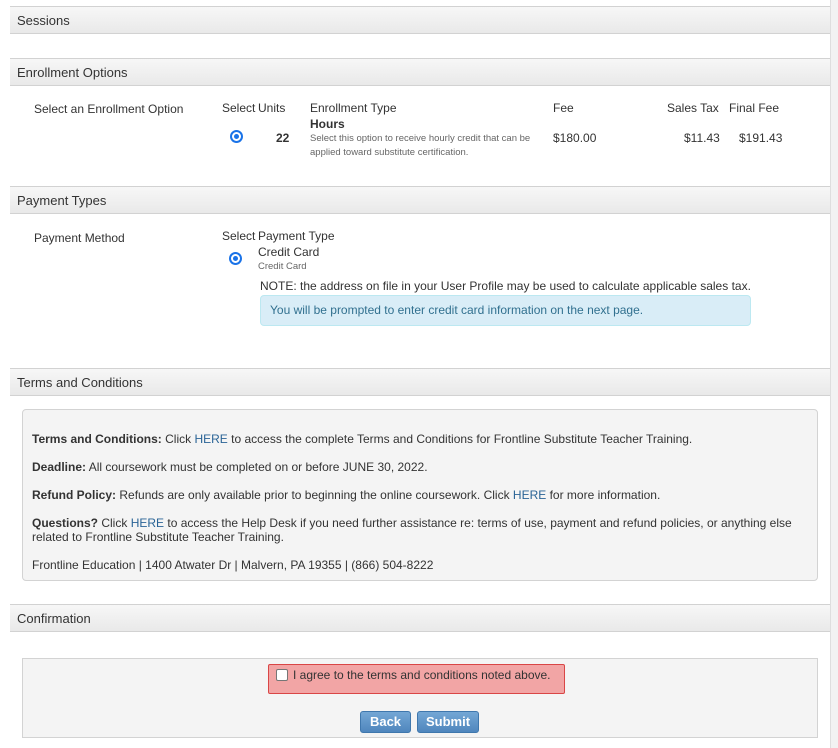  What do you see at coordinates (5, 374) in the screenshot?
I see `page-left-margin` at bounding box center [5, 374].